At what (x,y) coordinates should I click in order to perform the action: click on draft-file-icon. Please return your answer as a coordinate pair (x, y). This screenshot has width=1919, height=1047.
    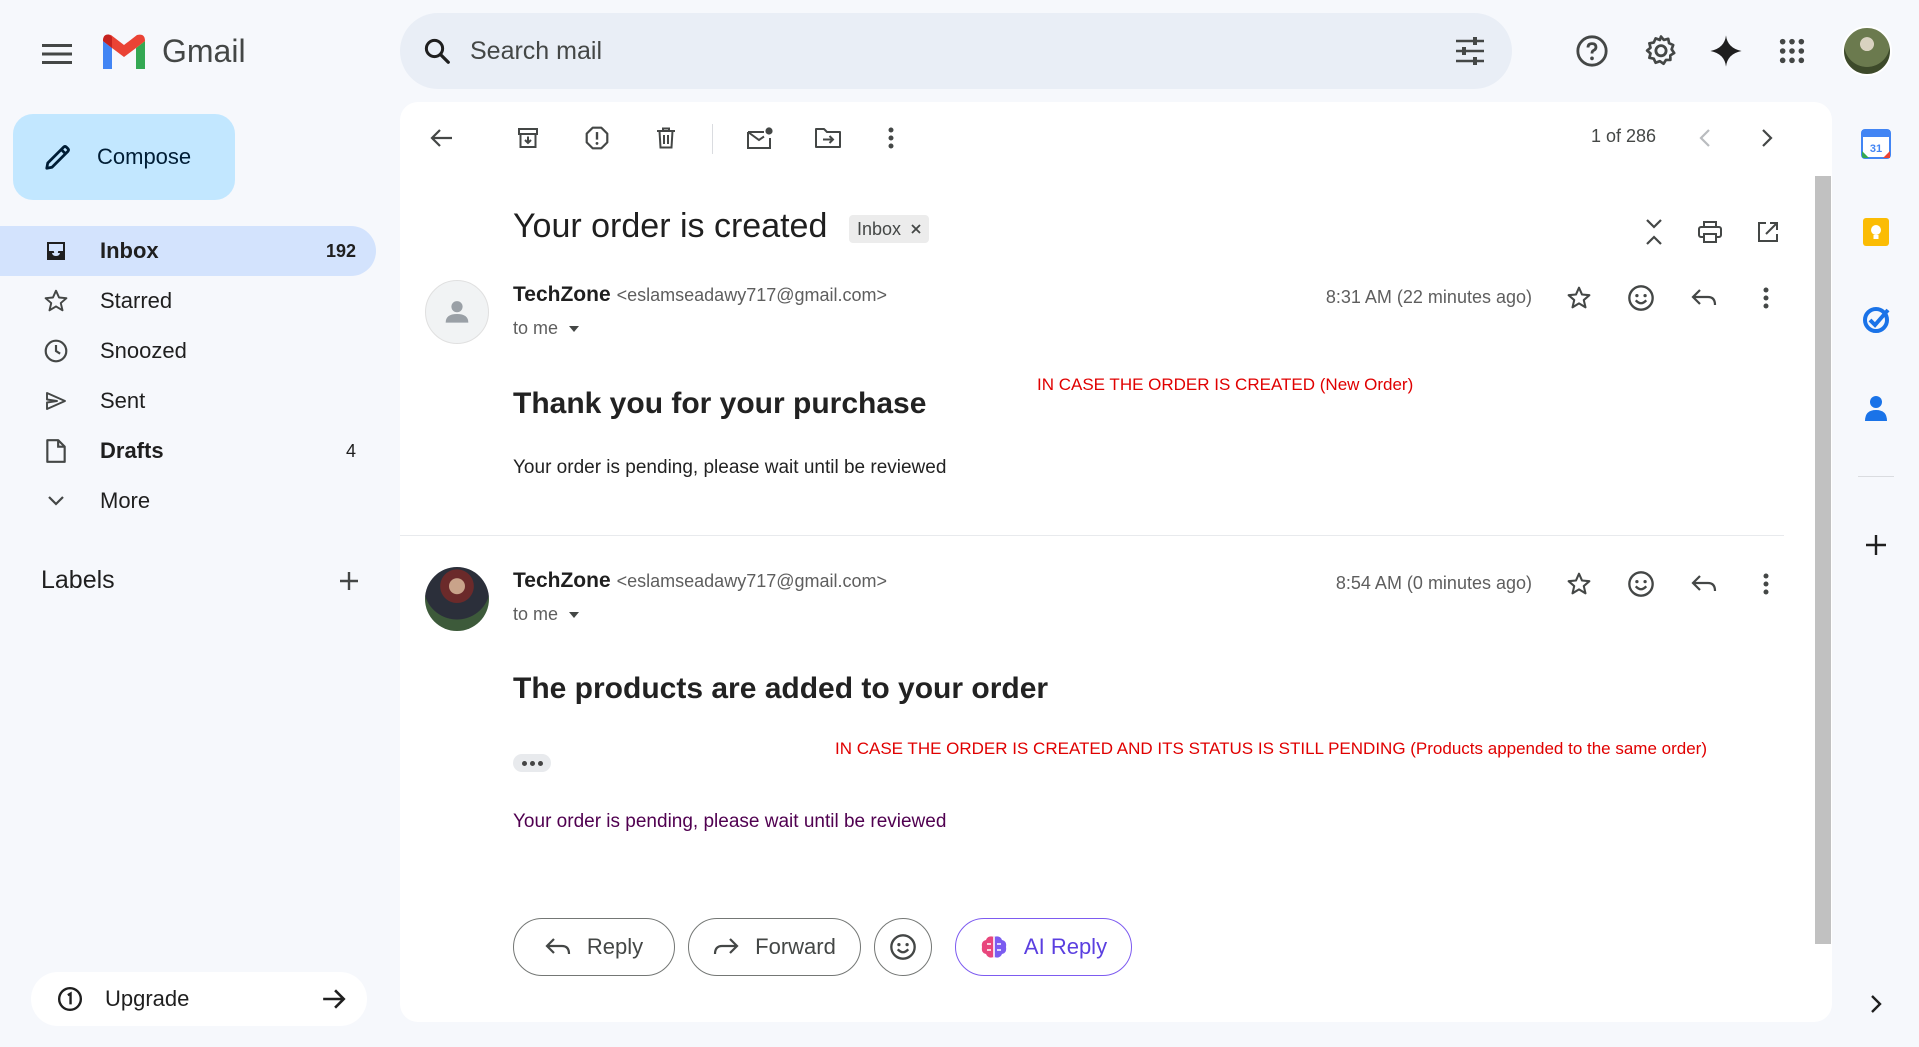
    Looking at the image, I should click on (56, 451).